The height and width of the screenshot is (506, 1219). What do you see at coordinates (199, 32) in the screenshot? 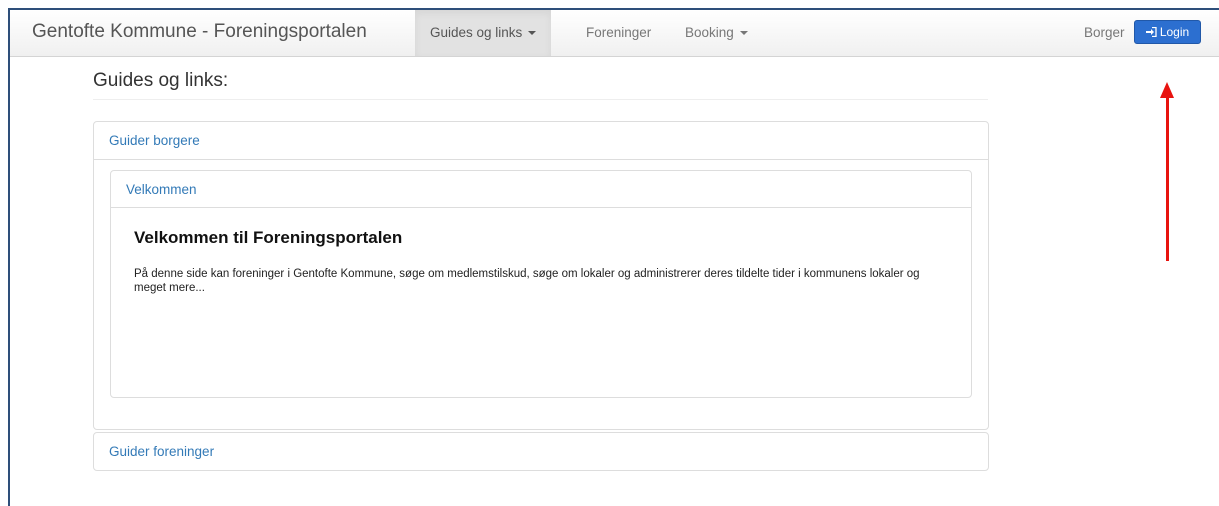
I see `brand-title: Gentofte Kommune - Foreningsportalen` at bounding box center [199, 32].